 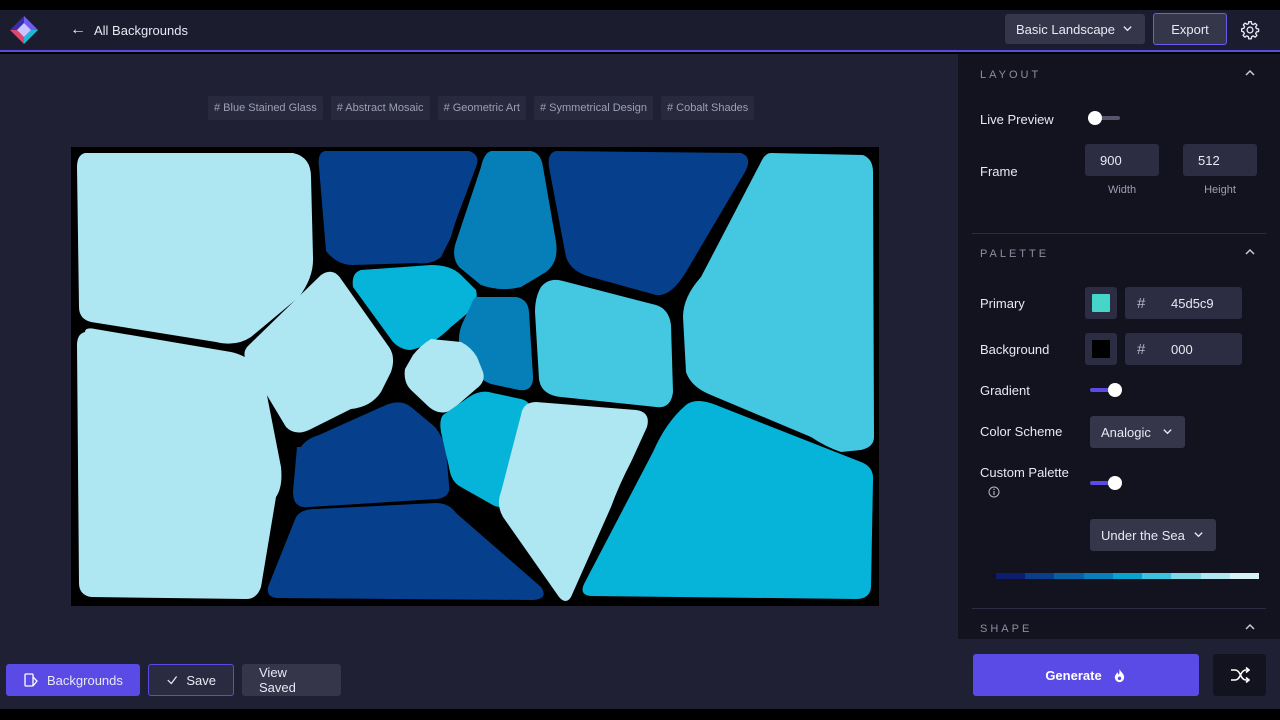 I want to click on back-link-label: All Backgrounds, so click(x=141, y=30).